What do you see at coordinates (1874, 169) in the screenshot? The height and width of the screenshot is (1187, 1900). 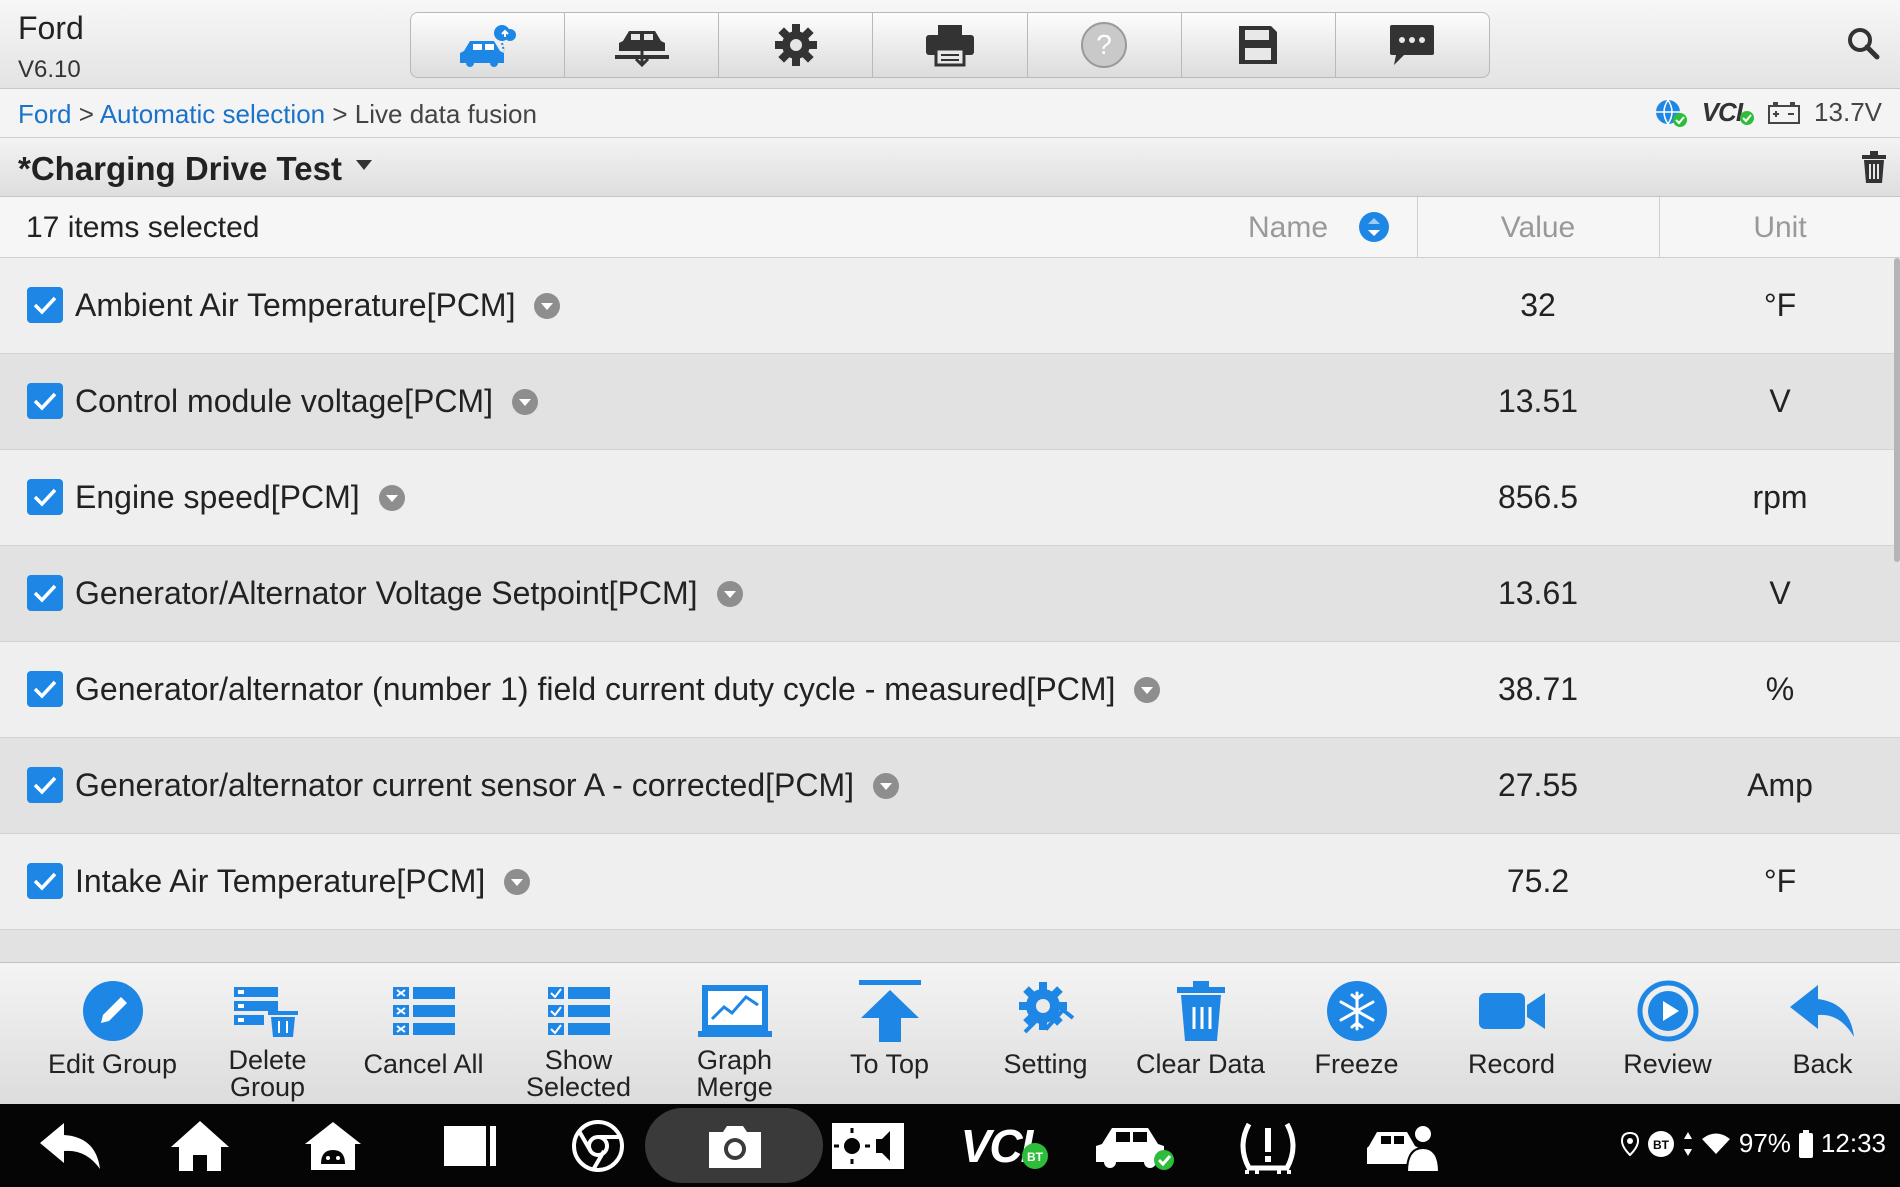 I see `delete-group-trash-button` at bounding box center [1874, 169].